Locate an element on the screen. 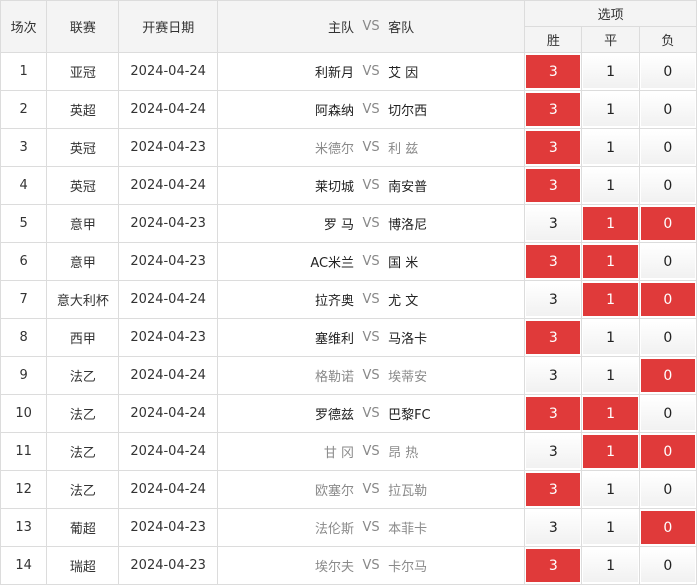  header-lose: 负 is located at coordinates (668, 39).